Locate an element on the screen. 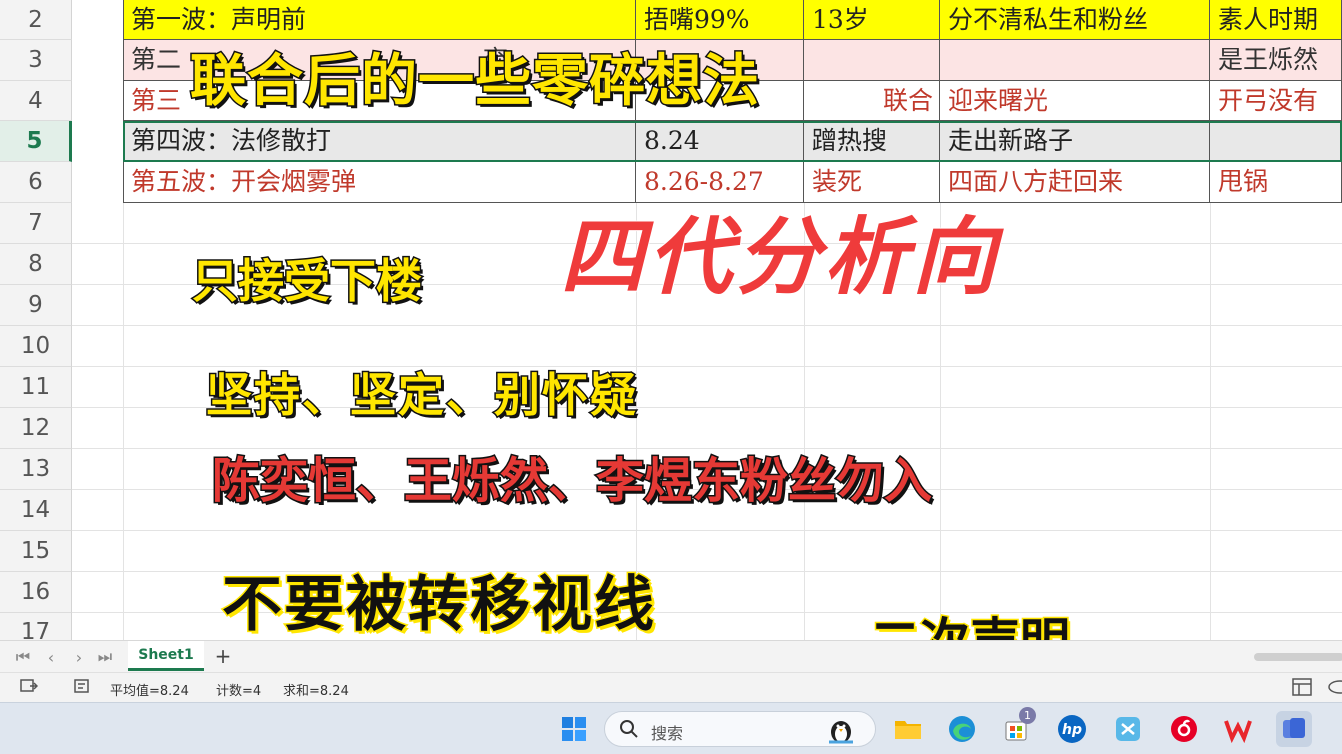 This screenshot has height=754, width=1342. sheet-tab-active: Sheet1 is located at coordinates (166, 656).